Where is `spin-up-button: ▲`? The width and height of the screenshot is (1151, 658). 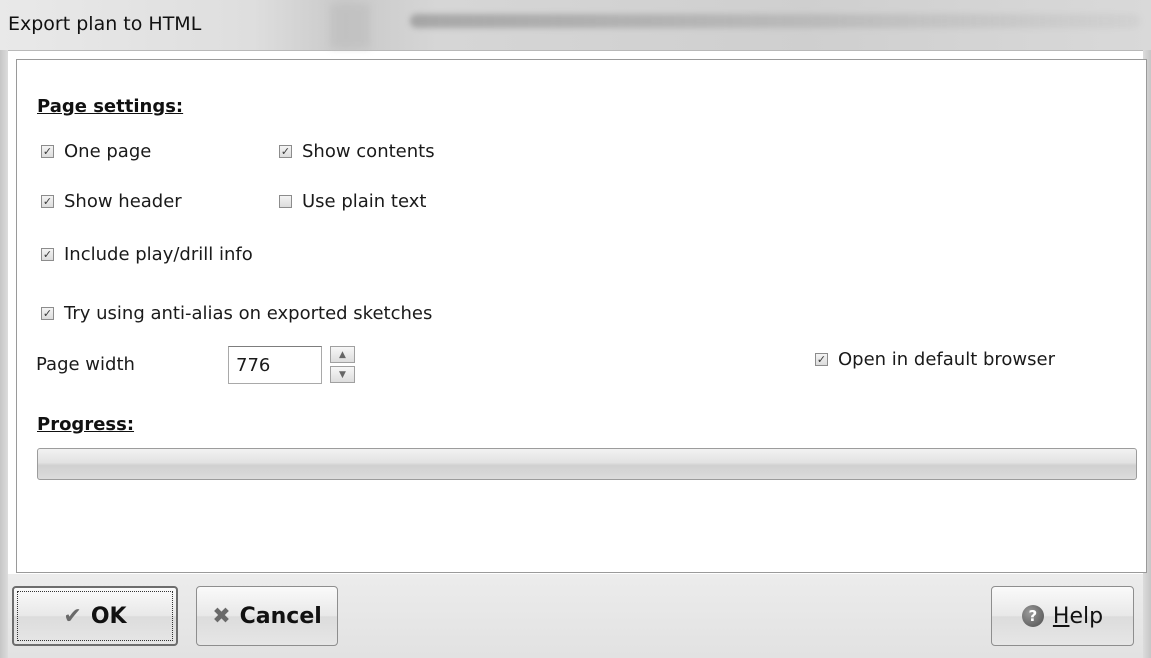 spin-up-button: ▲ is located at coordinates (342, 354).